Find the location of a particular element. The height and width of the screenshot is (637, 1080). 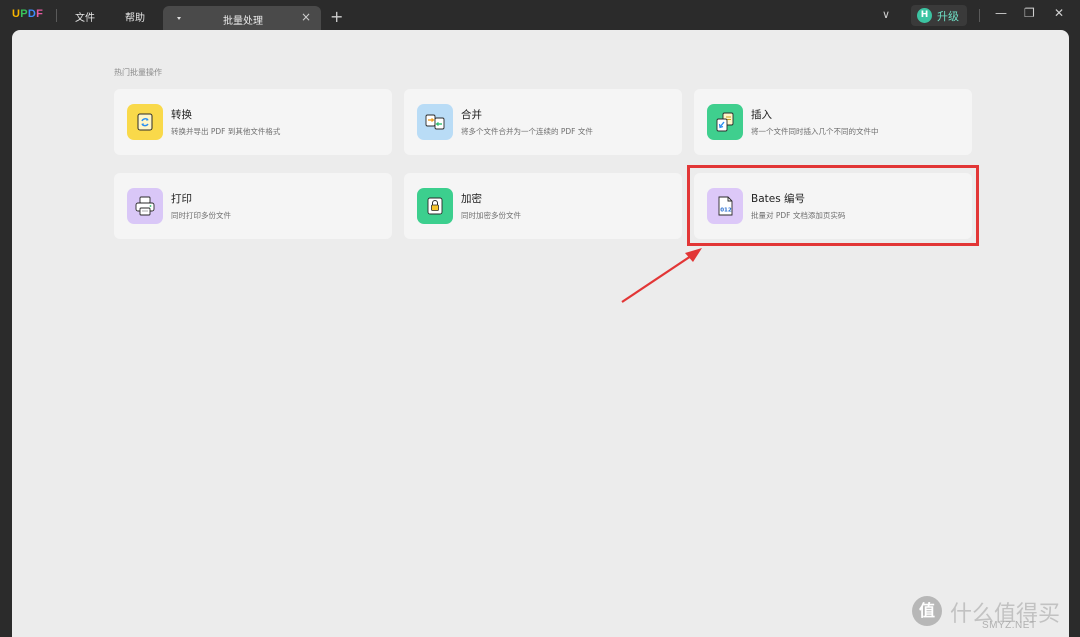

card-description: 将多个文件合并为一个连续的 PDF 文件 is located at coordinates (527, 131).